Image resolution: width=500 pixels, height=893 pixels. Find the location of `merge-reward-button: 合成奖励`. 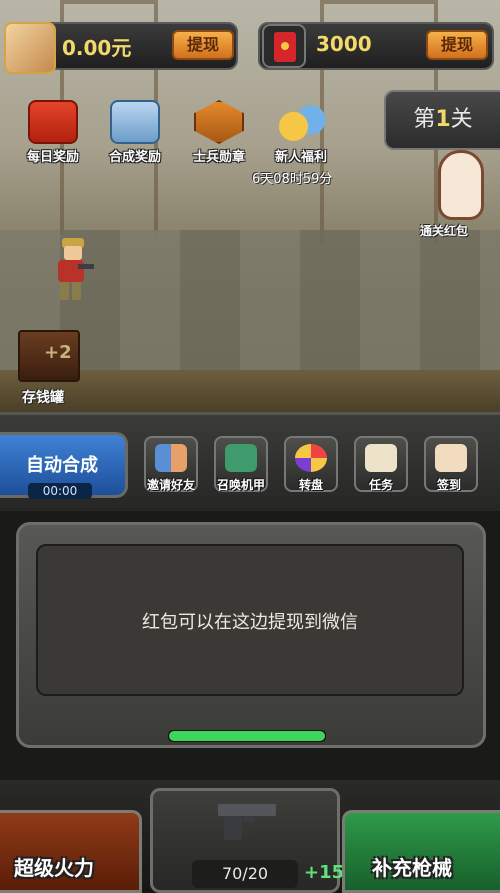

merge-reward-button: 合成奖励 is located at coordinates (135, 132).